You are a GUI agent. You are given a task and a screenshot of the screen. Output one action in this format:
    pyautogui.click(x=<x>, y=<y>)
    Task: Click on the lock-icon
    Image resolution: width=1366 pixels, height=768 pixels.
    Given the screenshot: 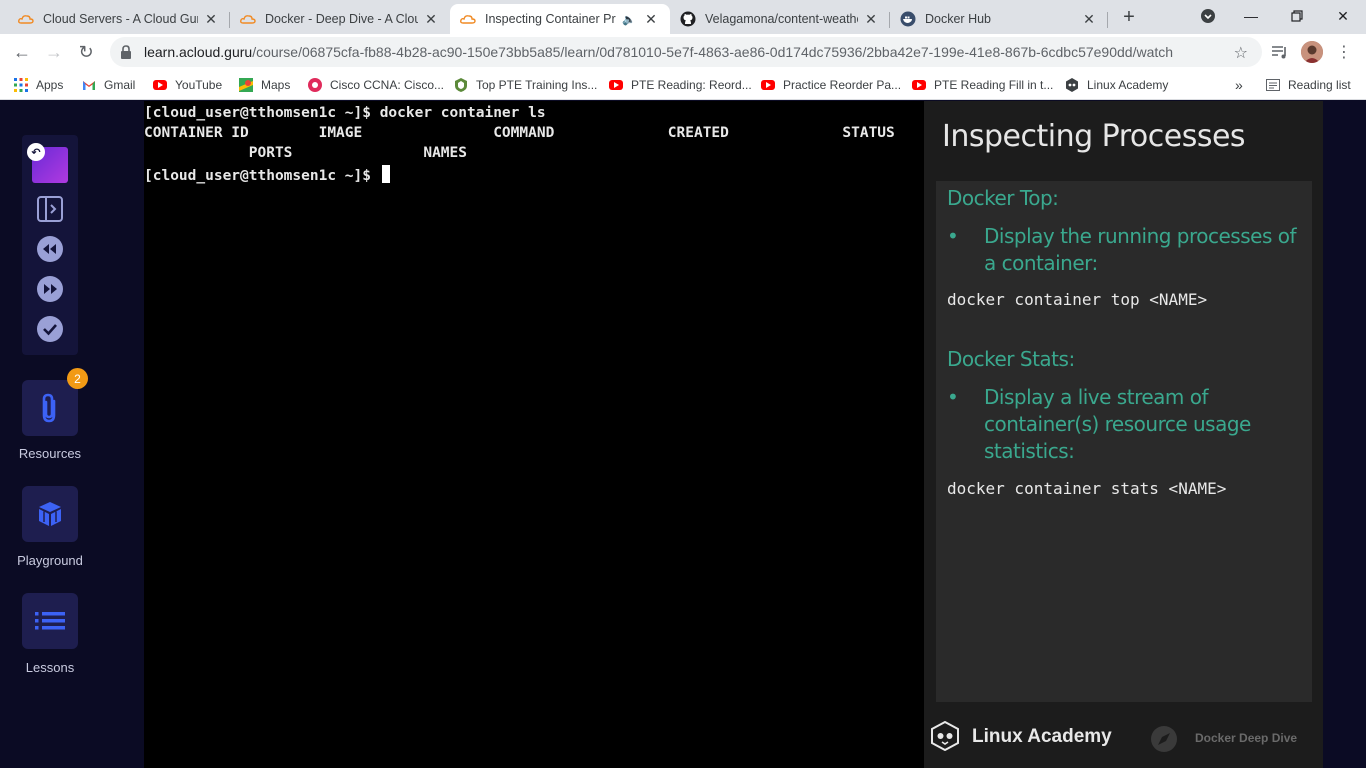 What is the action you would take?
    pyautogui.click(x=127, y=52)
    